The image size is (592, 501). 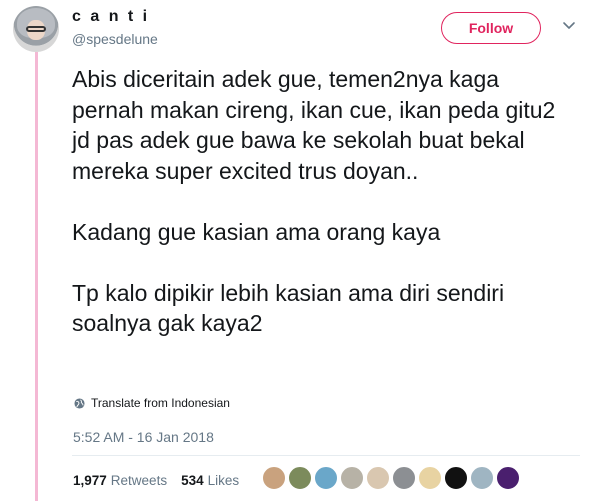 I want to click on likes-count: 534, so click(x=192, y=480).